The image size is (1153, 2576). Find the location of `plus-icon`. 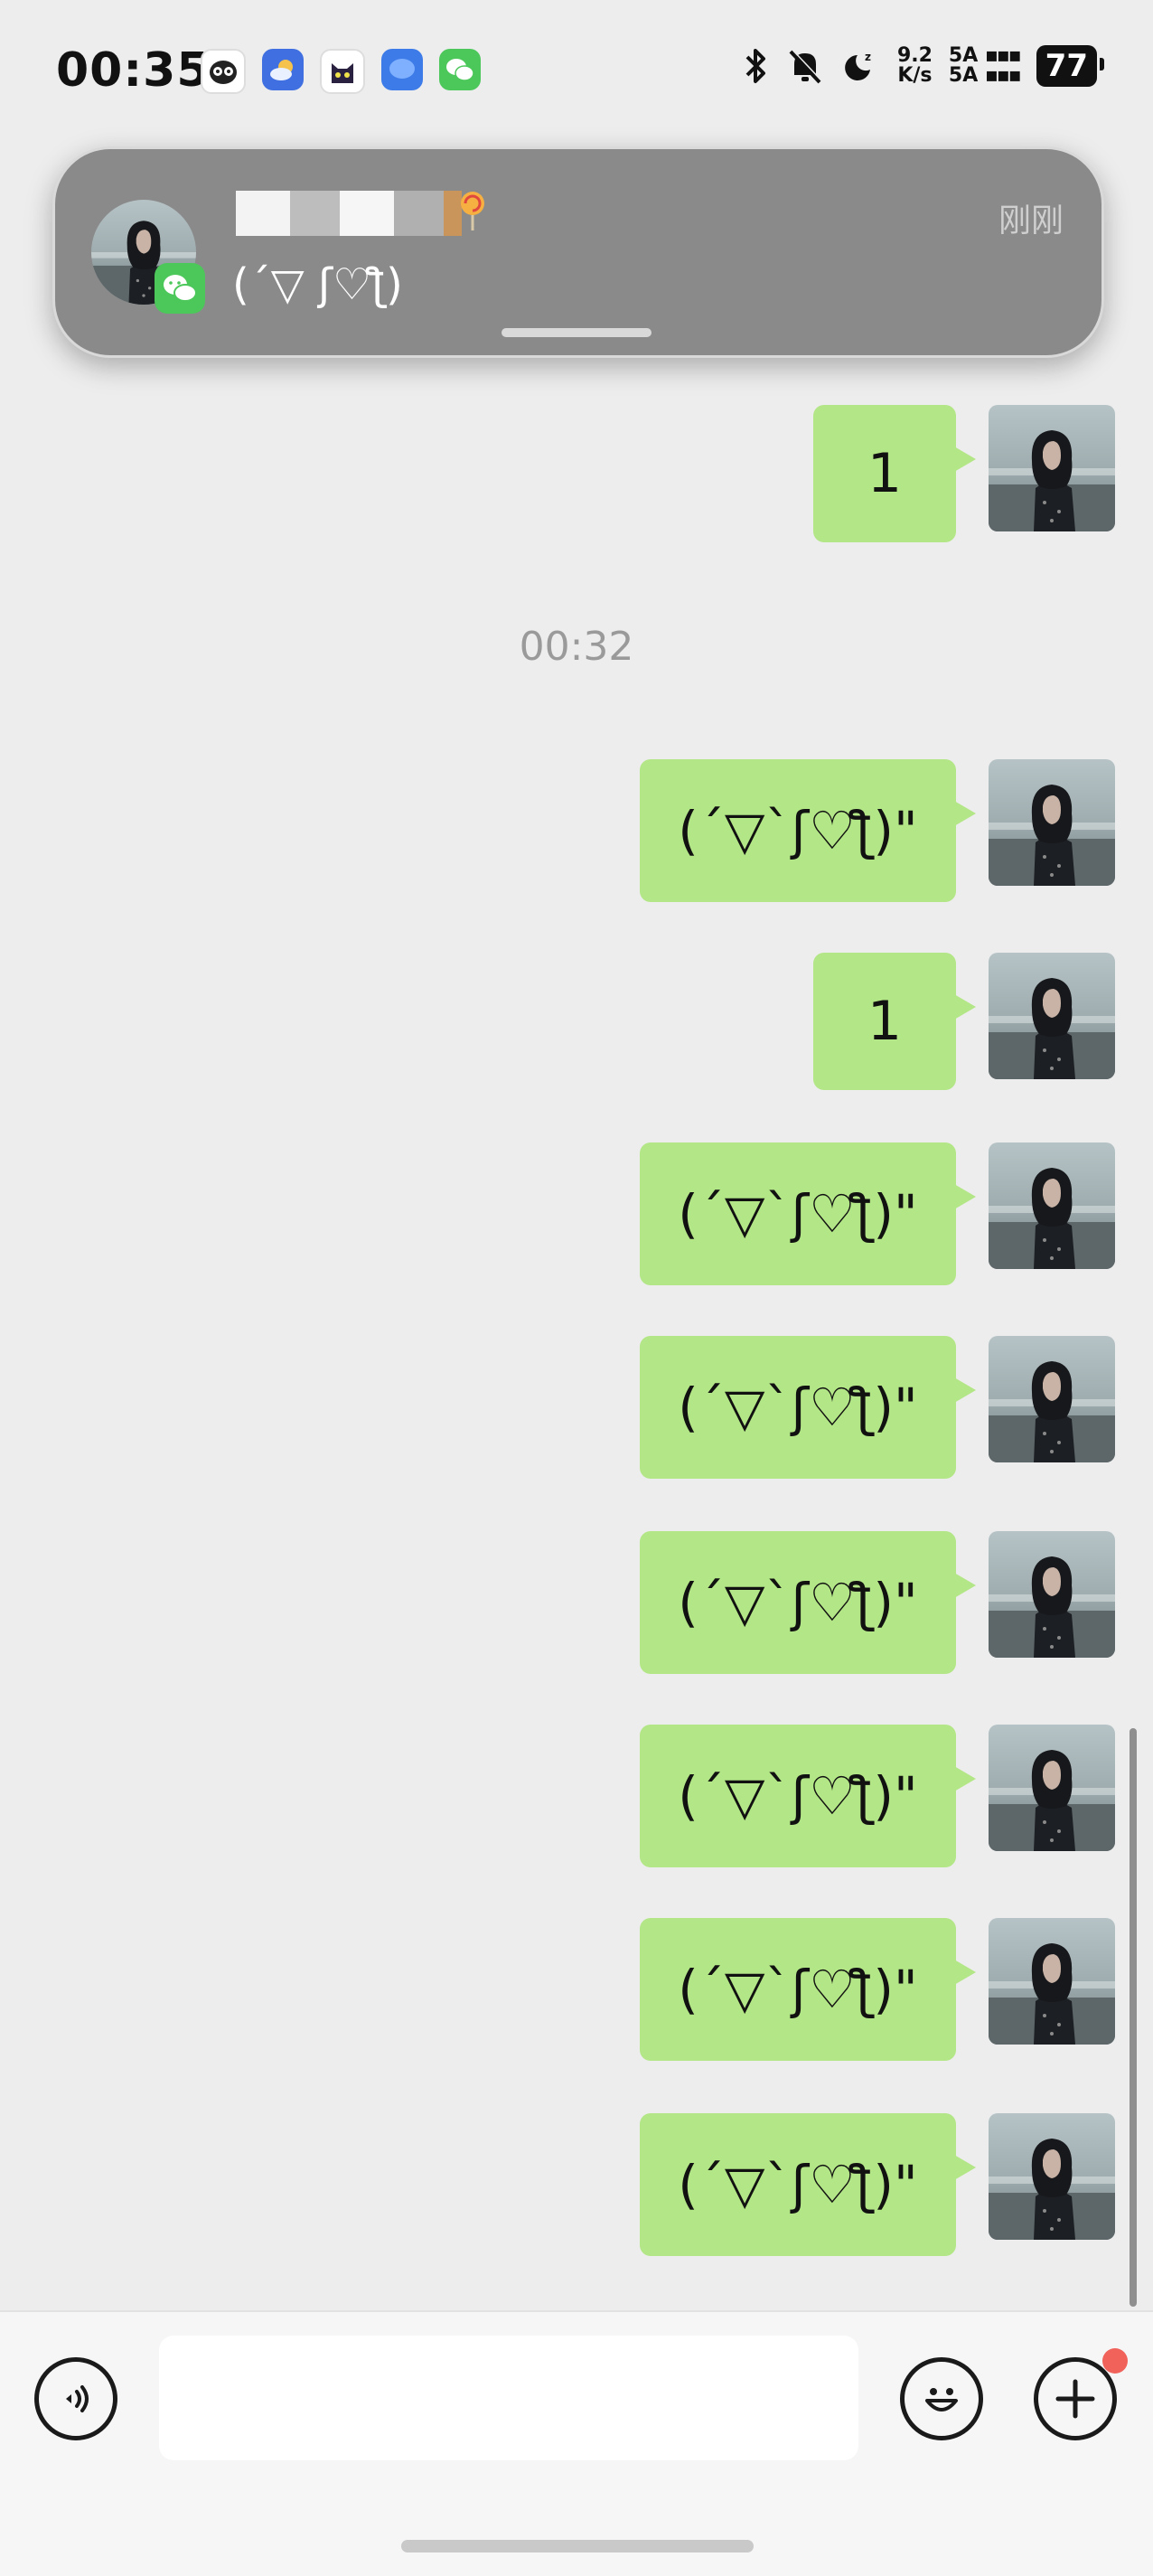

plus-icon is located at coordinates (1075, 2399).